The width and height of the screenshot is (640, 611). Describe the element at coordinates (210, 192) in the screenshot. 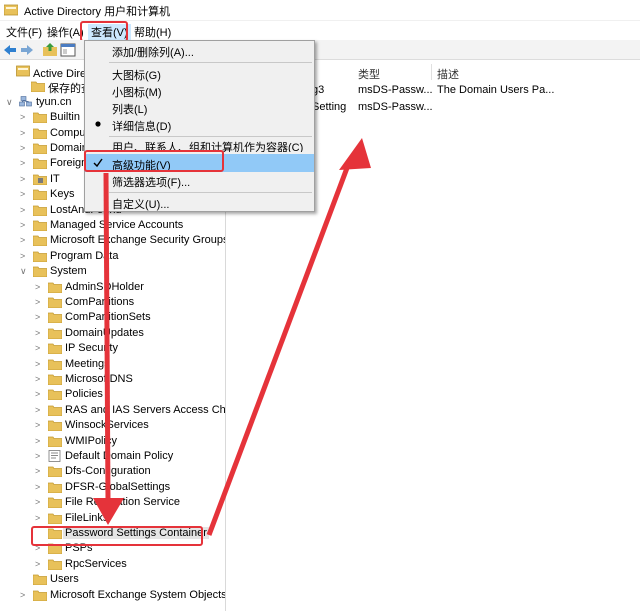

I see `menu-separator` at that location.